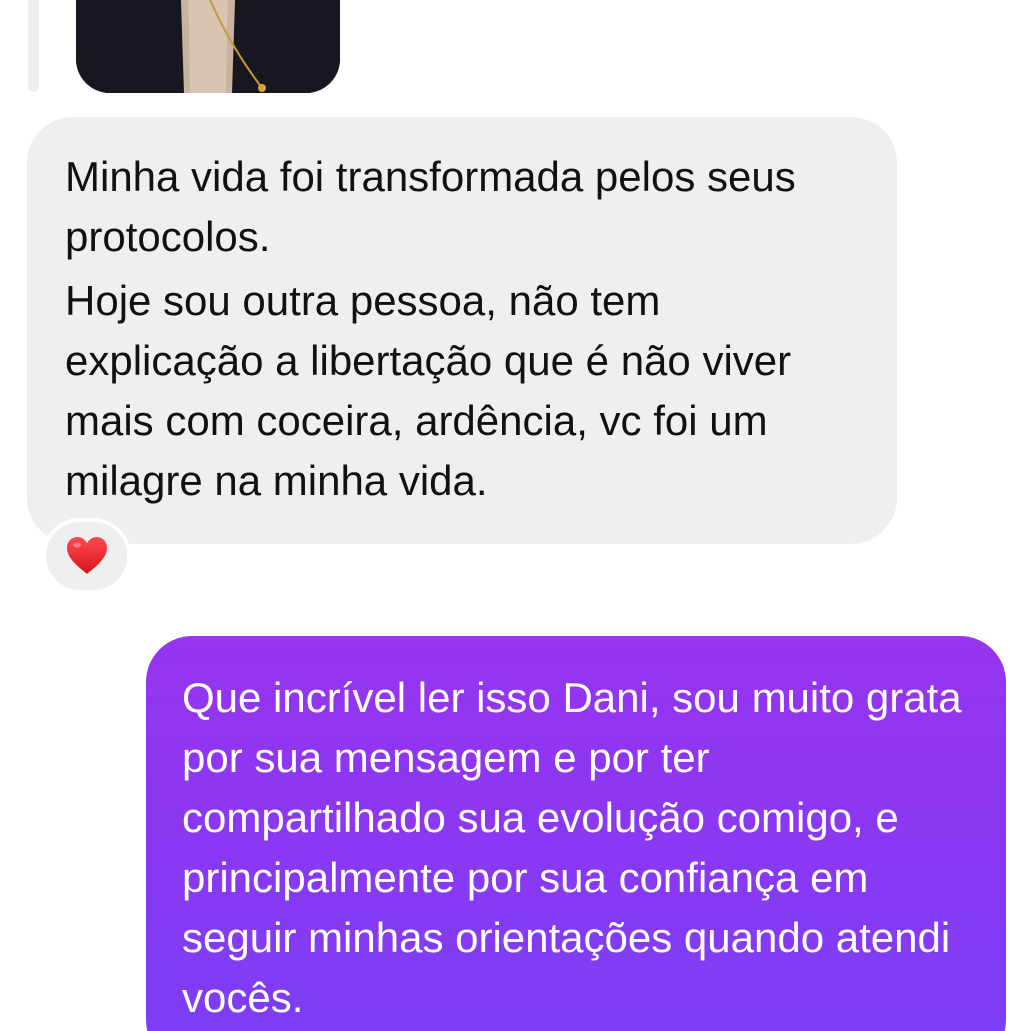  I want to click on shared-photo-message, so click(208, 46).